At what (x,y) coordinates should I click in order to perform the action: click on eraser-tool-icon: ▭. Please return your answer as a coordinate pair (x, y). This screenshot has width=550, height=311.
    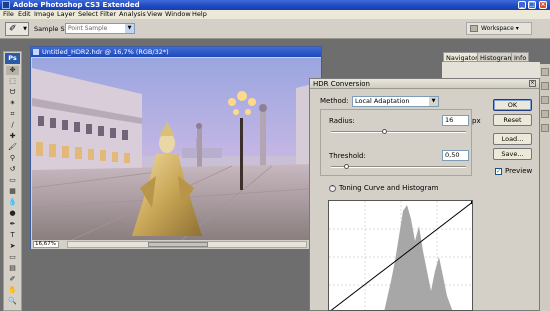
    Looking at the image, I should click on (12, 180).